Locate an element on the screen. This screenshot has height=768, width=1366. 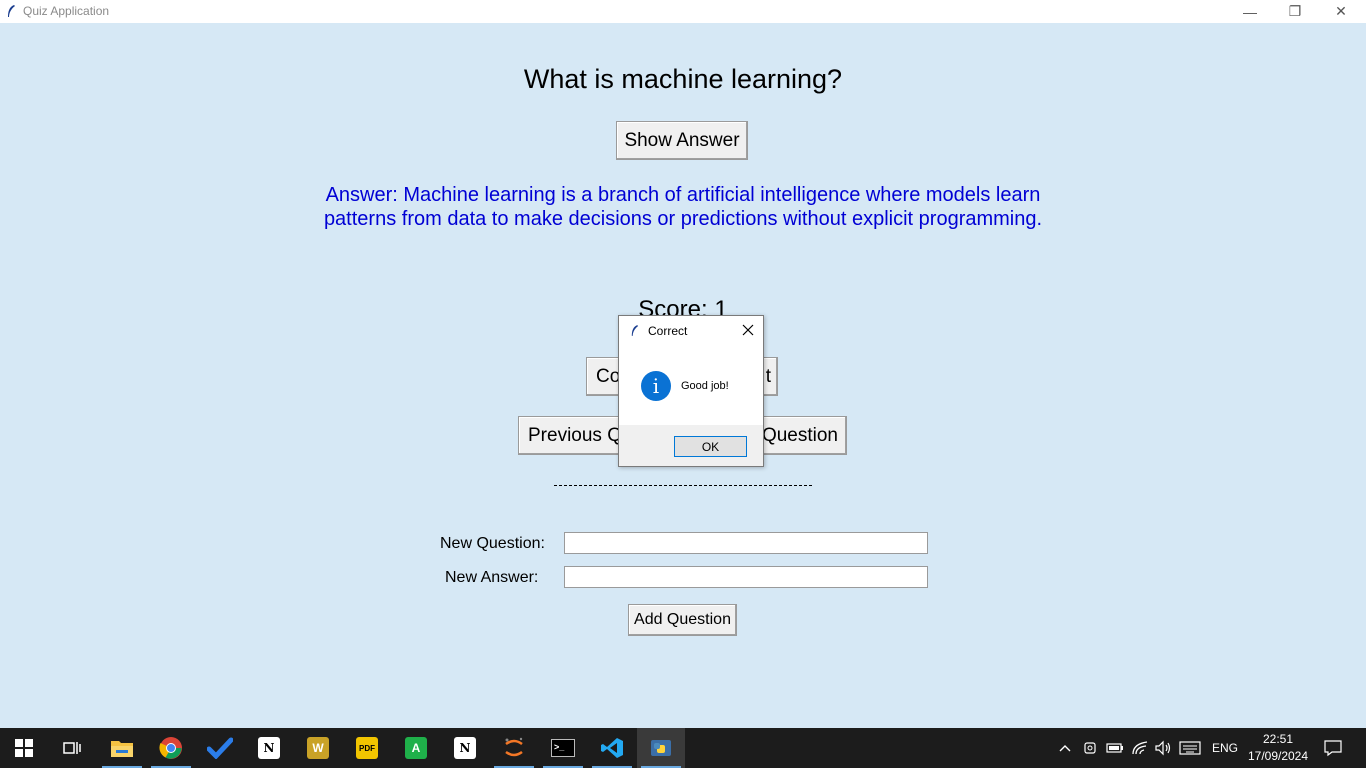
terminal-icon: >_ is located at coordinates (563, 748).